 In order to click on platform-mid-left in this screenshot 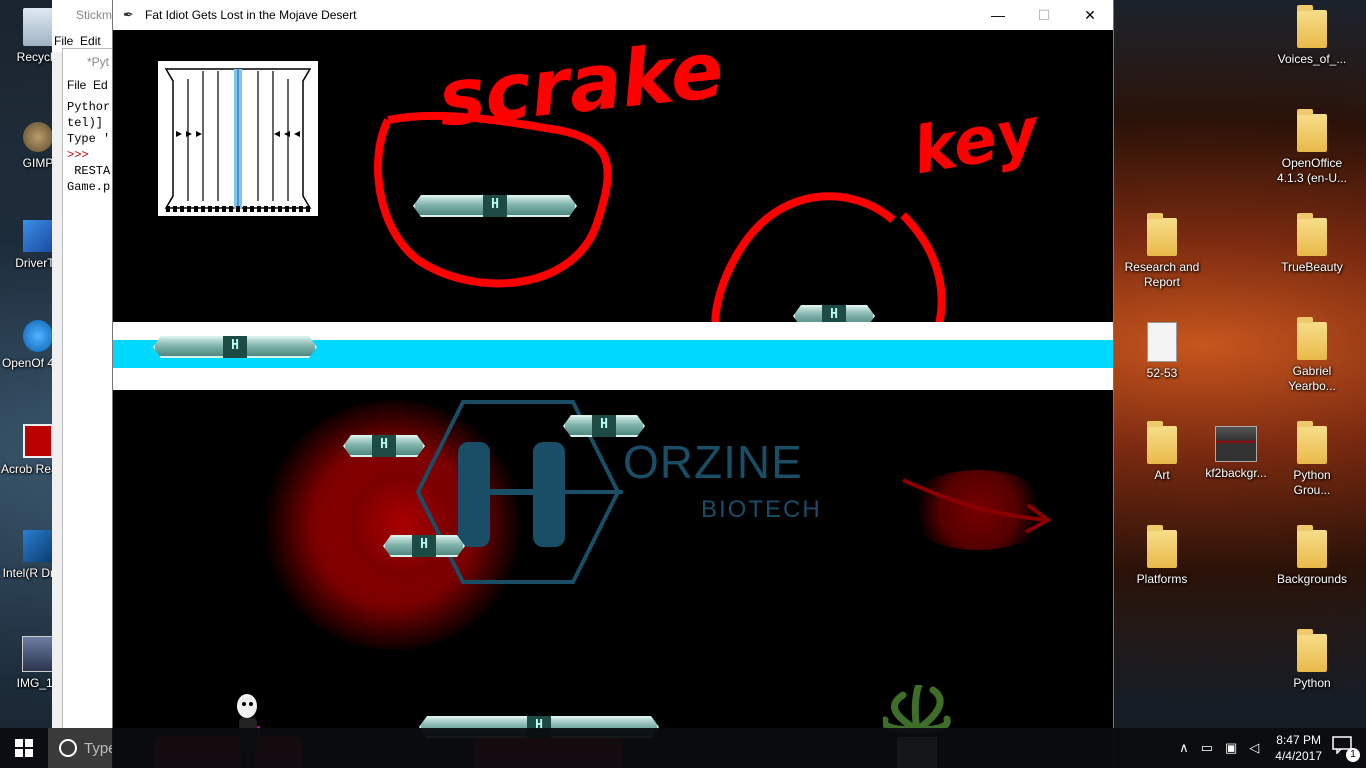, I will do `click(384, 446)`.